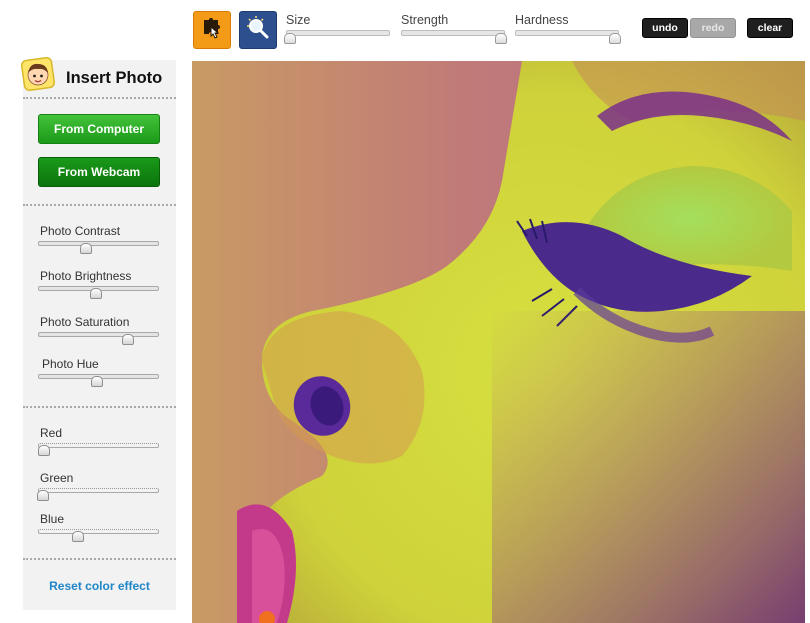  Describe the element at coordinates (298, 20) in the screenshot. I see `size-label: Size` at that location.